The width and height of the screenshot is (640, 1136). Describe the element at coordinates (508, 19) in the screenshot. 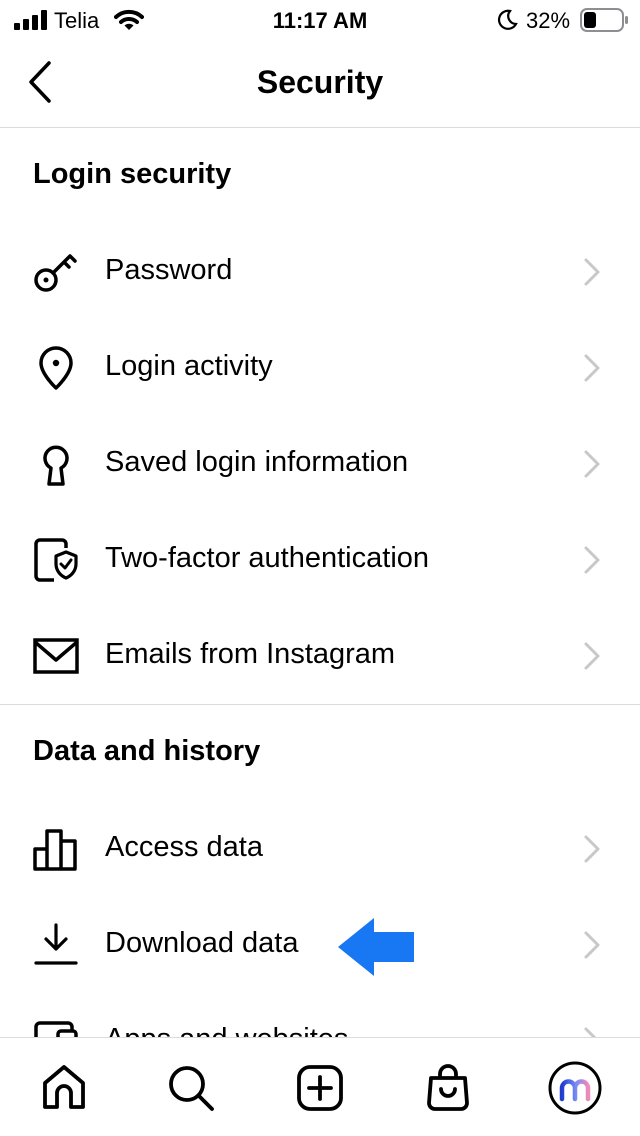

I see `moon-icon` at that location.